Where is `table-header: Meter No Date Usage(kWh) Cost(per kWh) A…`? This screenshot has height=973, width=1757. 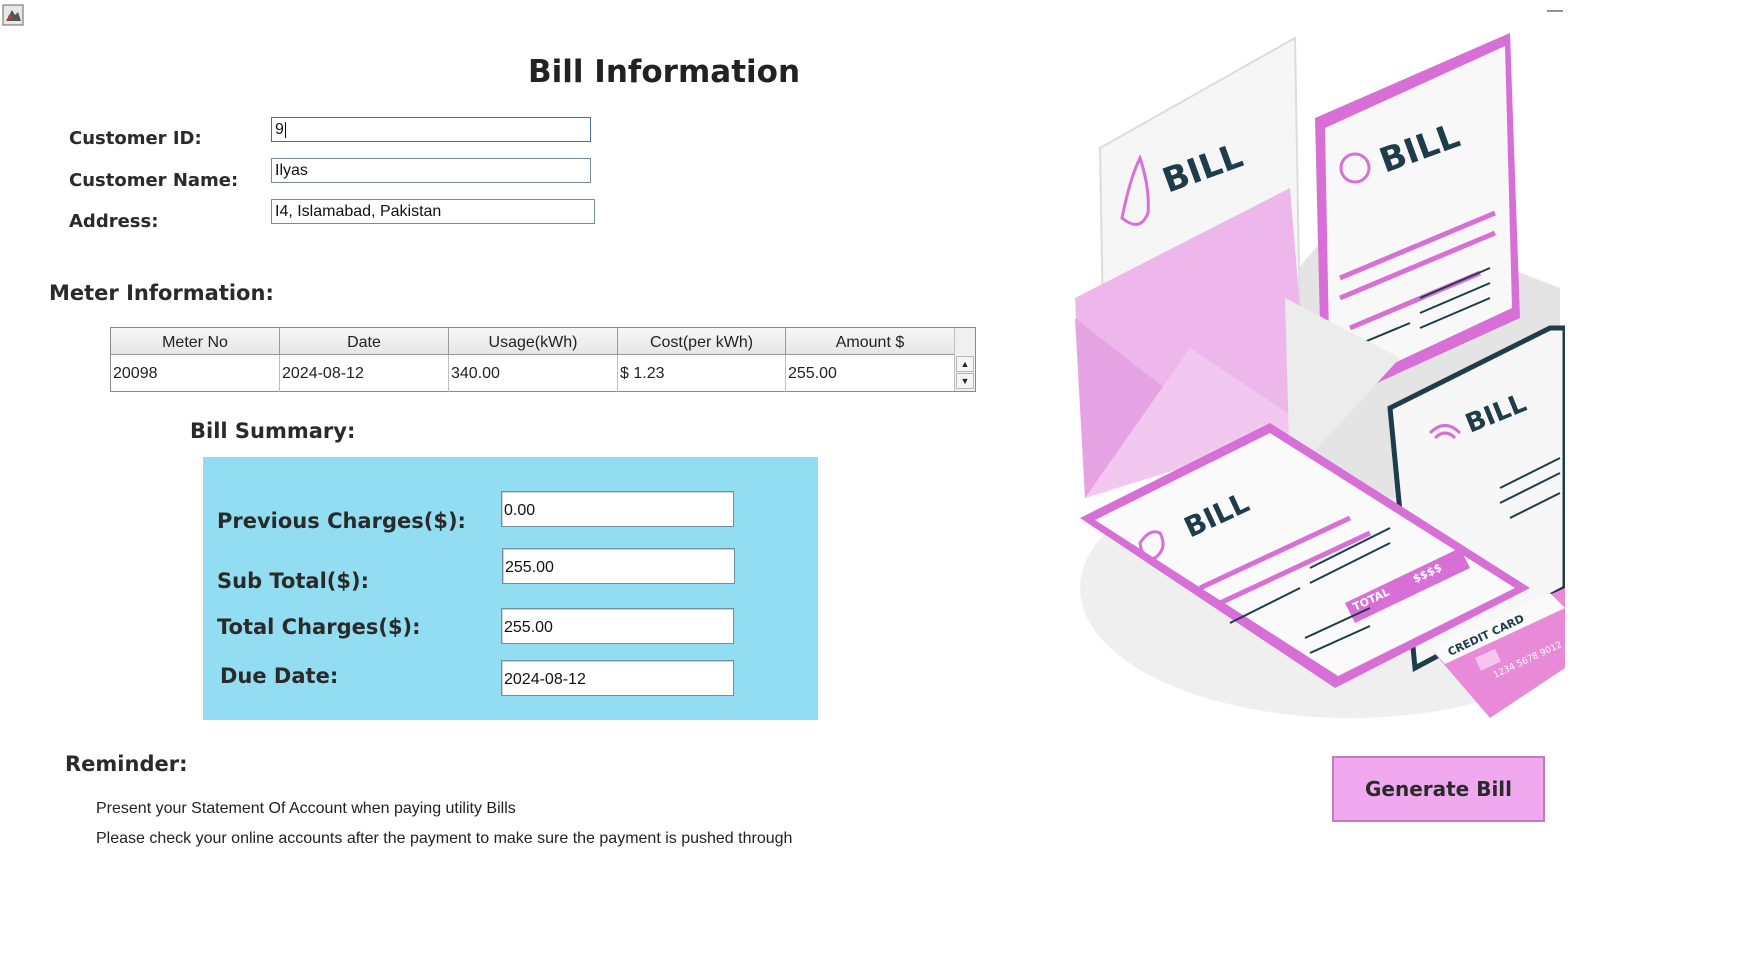
table-header: Meter No Date Usage(kWh) Cost(per kWh) A… is located at coordinates (532, 341).